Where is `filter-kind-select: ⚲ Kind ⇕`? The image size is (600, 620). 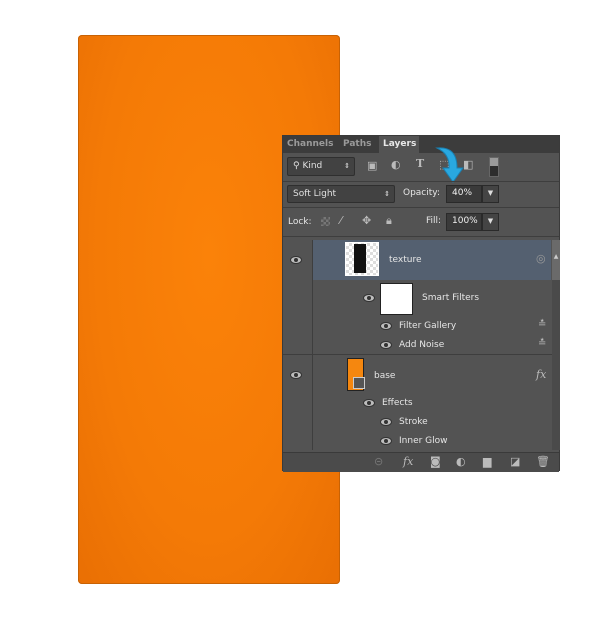 filter-kind-select: ⚲ Kind ⇕ is located at coordinates (321, 166).